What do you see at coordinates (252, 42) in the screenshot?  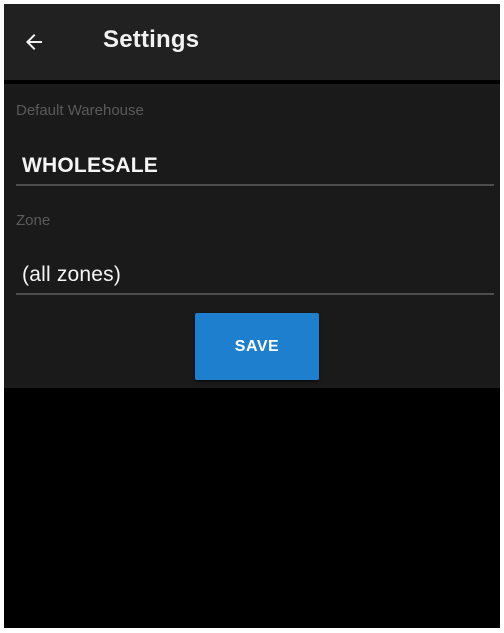 I see `app-bar: Settings` at bounding box center [252, 42].